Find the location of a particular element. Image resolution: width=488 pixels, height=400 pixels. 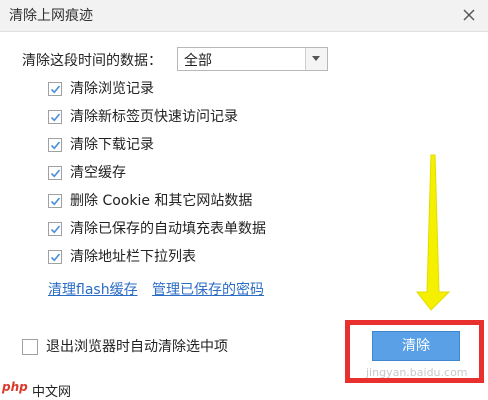

time-range-select: 全部 is located at coordinates (252, 59).